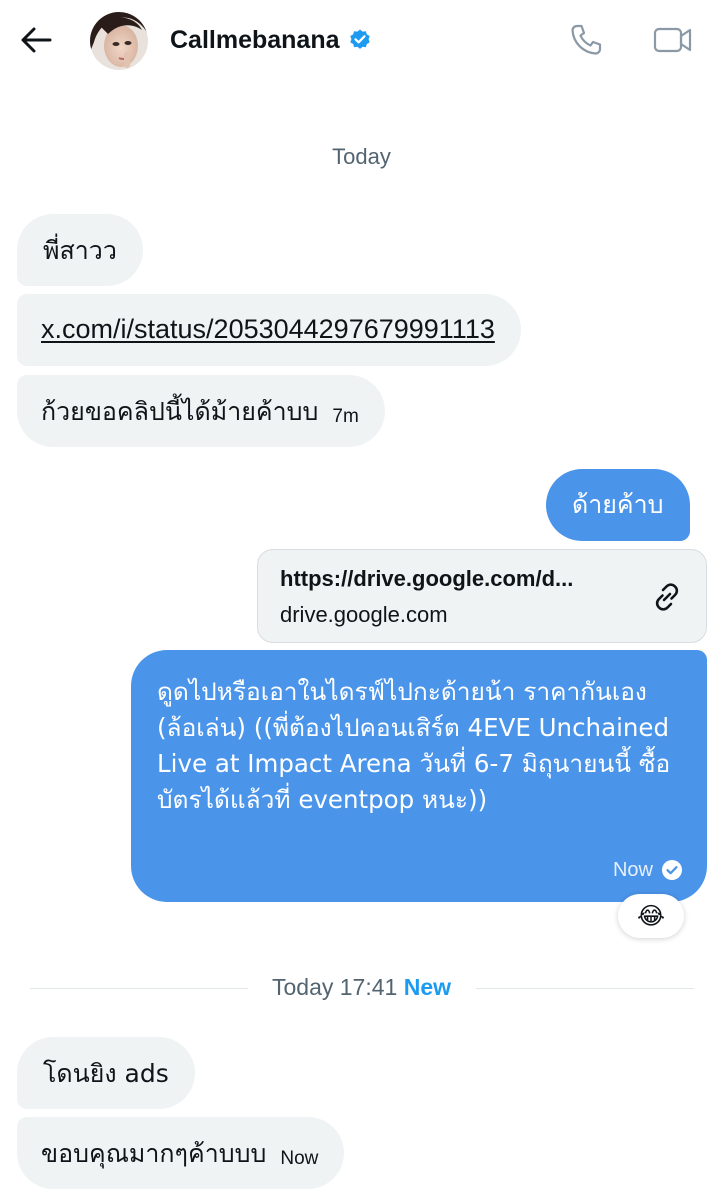 Image resolution: width=723 pixels, height=1200 pixels. Describe the element at coordinates (345, 416) in the screenshot. I see `message-timestamp: 7m` at that location.